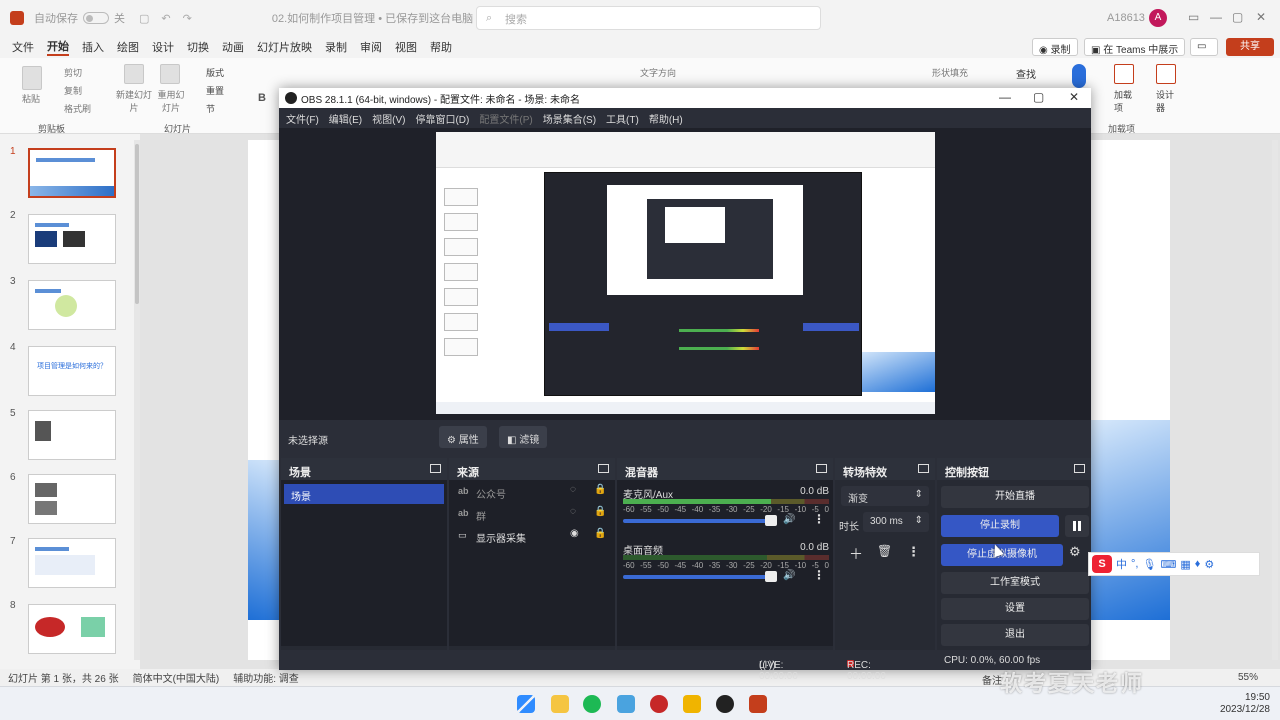  What do you see at coordinates (1005, 97) in the screenshot?
I see `obs-minimize-icon: —` at bounding box center [1005, 97].